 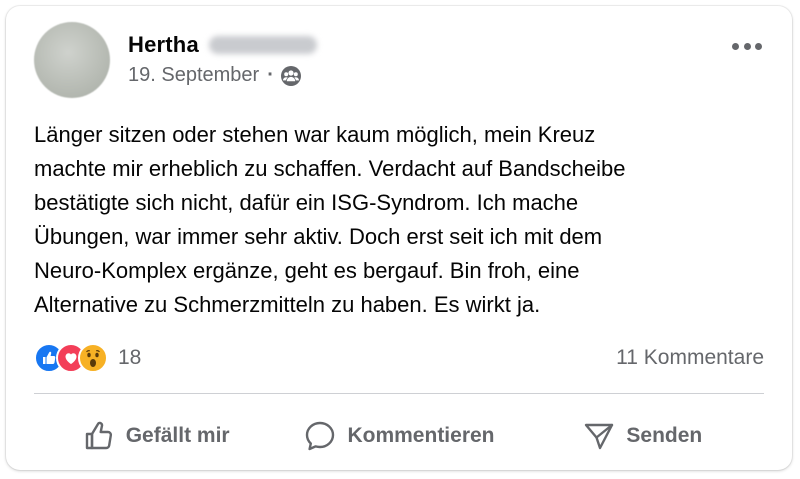 I want to click on thumbs-up-icon, so click(x=98, y=435).